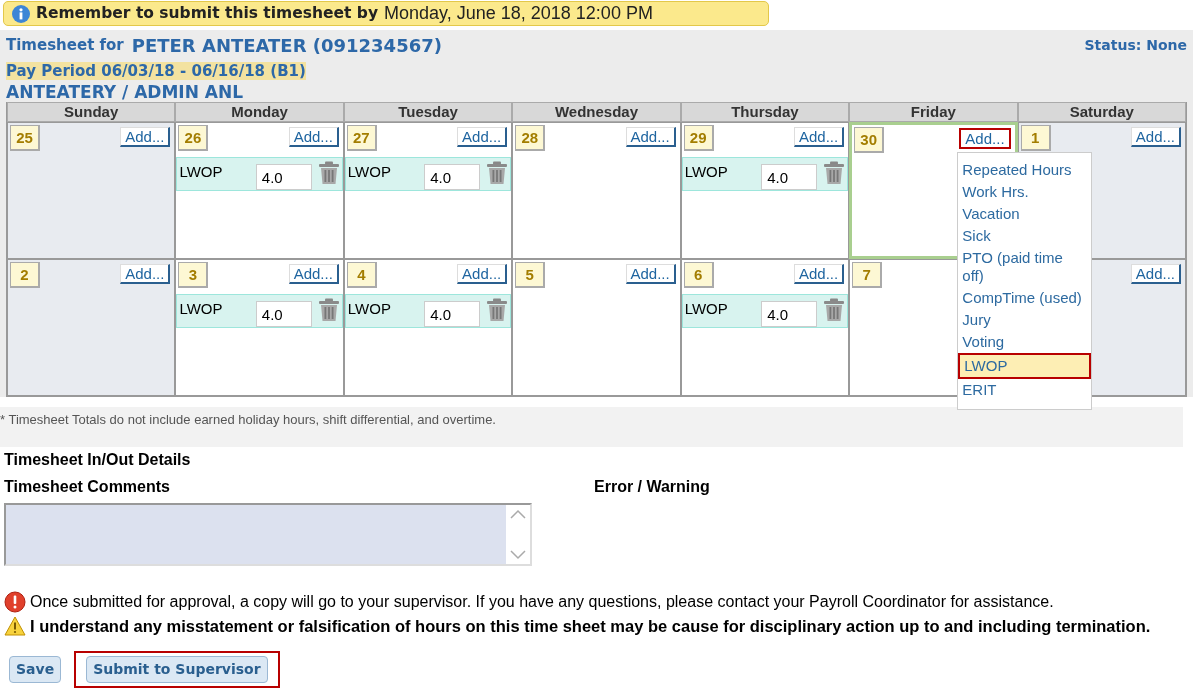 The width and height of the screenshot is (1193, 691). What do you see at coordinates (1035, 138) in the screenshot?
I see `date-label: 1` at bounding box center [1035, 138].